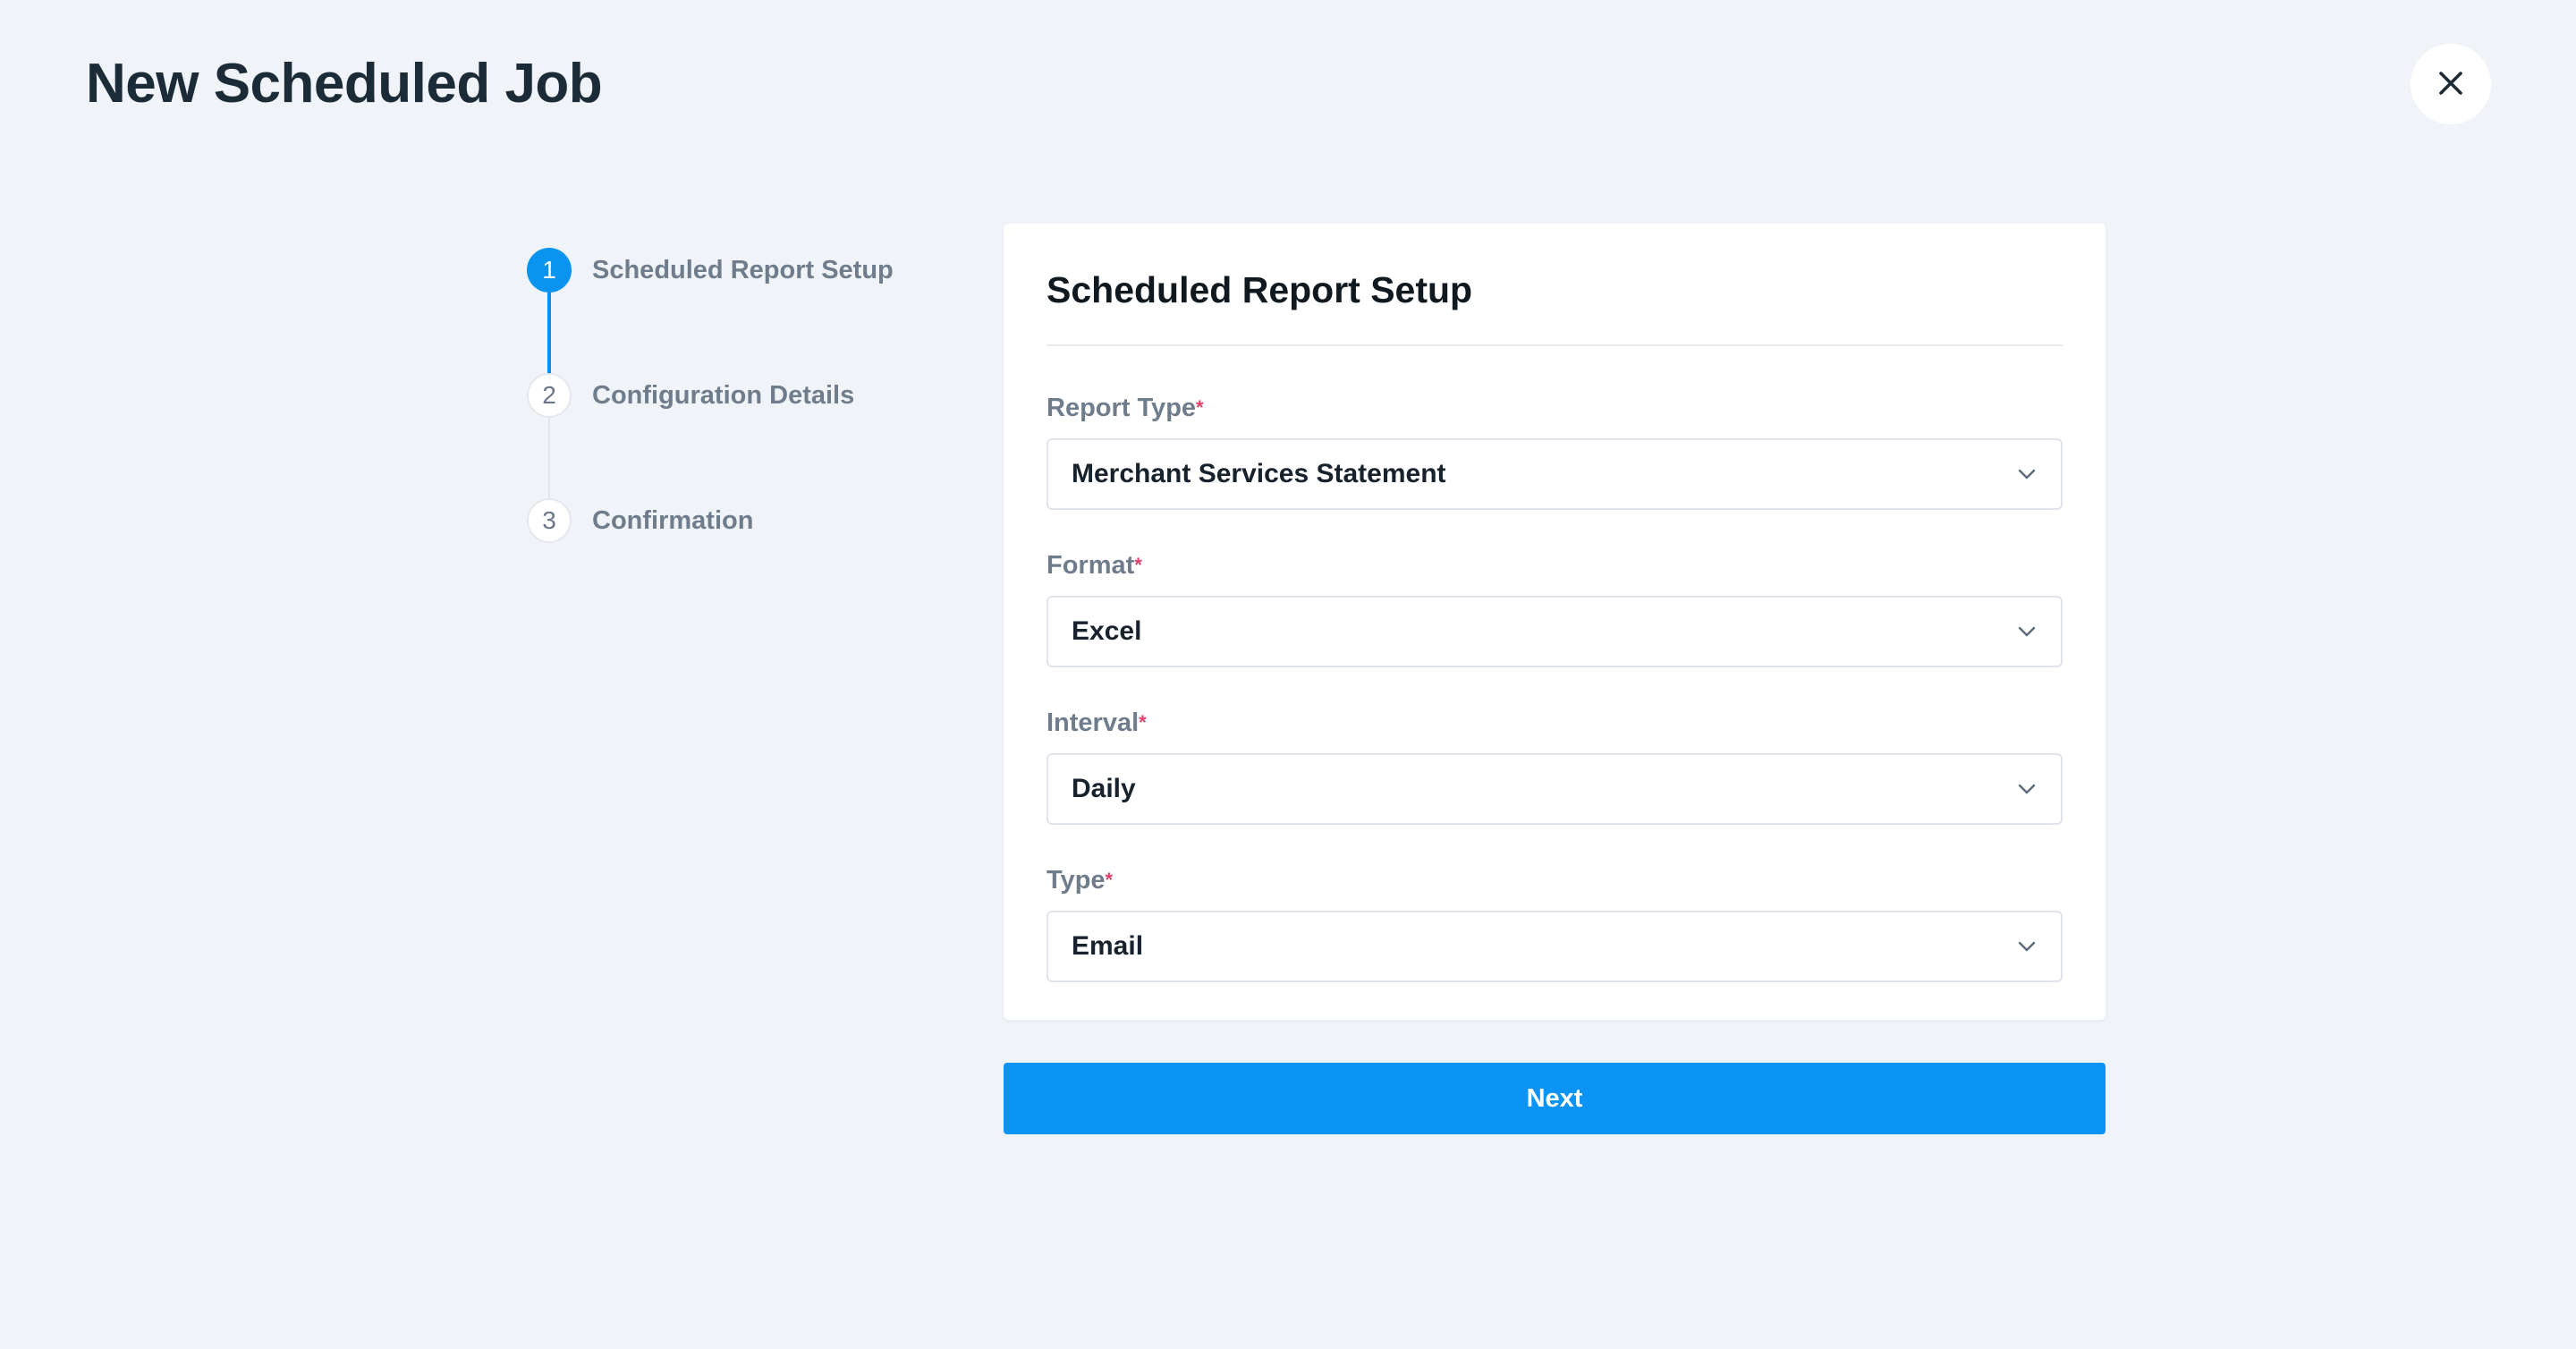 The width and height of the screenshot is (2576, 1349). I want to click on card-title: Scheduled Report Setup, so click(1259, 289).